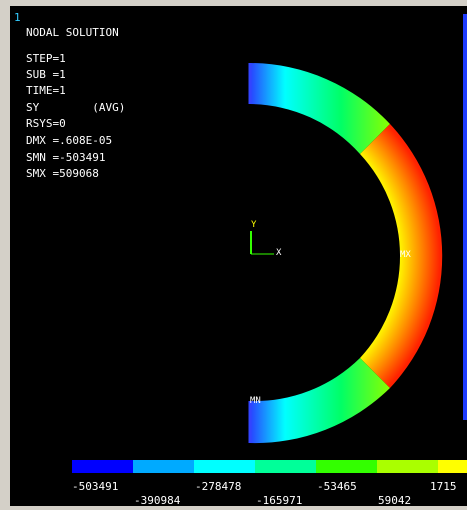 The image size is (467, 510). Describe the element at coordinates (157, 500) in the screenshot. I see `legend-label: -390984` at that location.